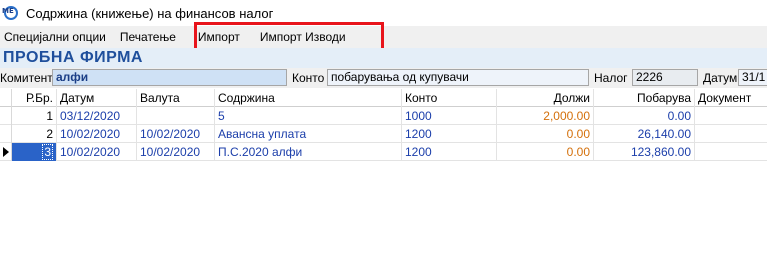 The height and width of the screenshot is (255, 767). I want to click on menu-print: Печатење, so click(146, 37).